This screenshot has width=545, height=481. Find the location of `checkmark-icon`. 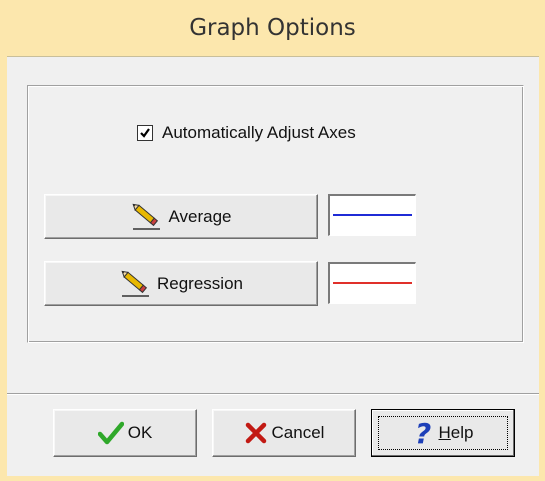

checkmark-icon is located at coordinates (110, 433).